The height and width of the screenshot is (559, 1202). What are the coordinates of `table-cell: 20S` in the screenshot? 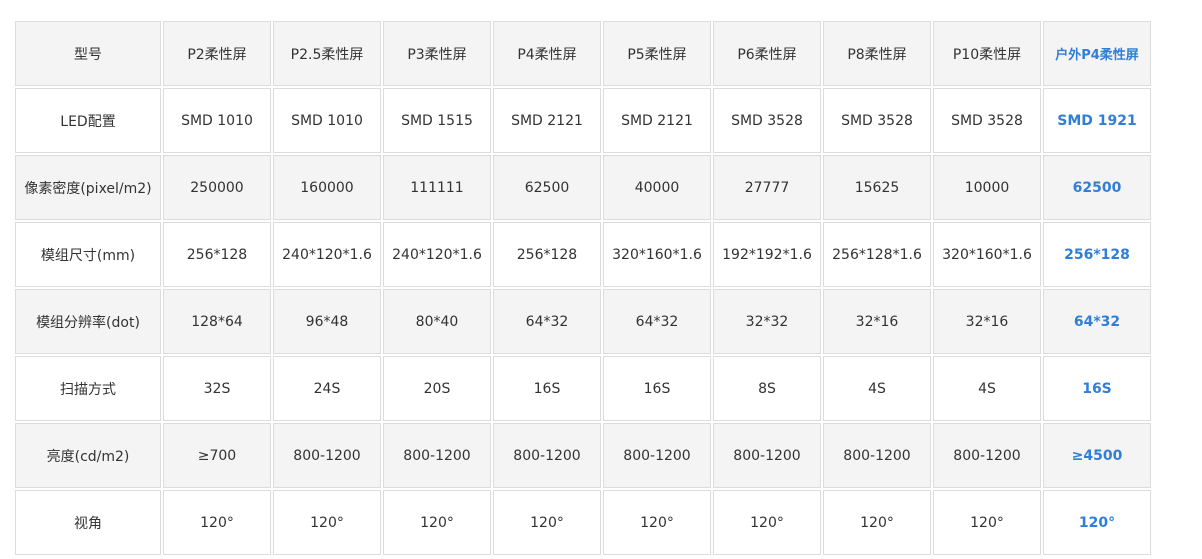 It's located at (437, 388).